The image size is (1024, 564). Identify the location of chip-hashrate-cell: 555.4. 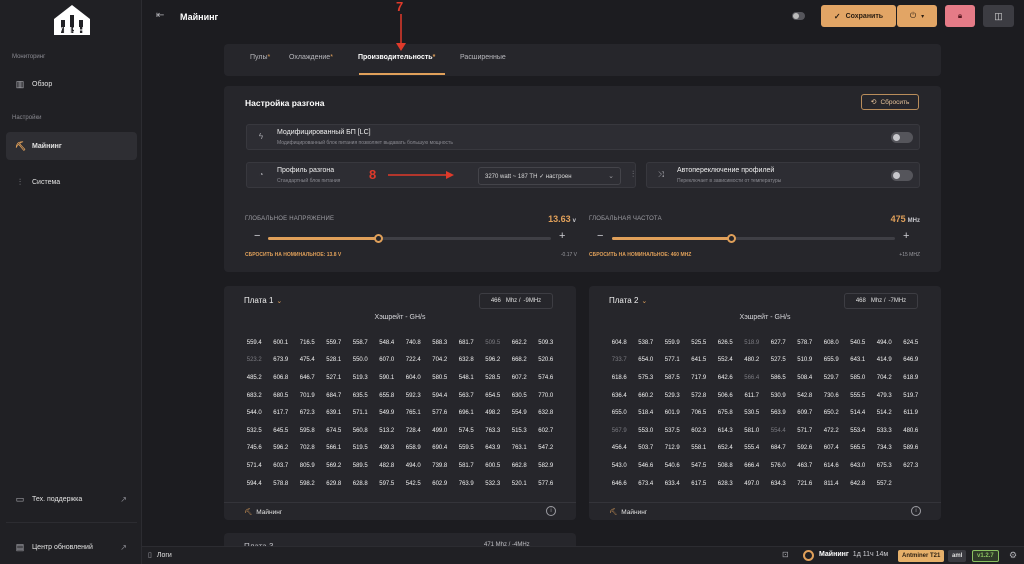
(752, 448).